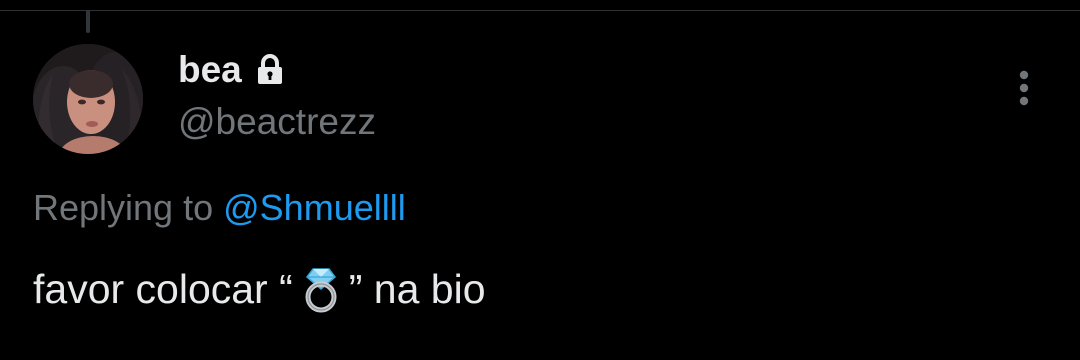 This screenshot has height=360, width=1080. Describe the element at coordinates (277, 122) in the screenshot. I see `author-handle: @beactrezz` at that location.